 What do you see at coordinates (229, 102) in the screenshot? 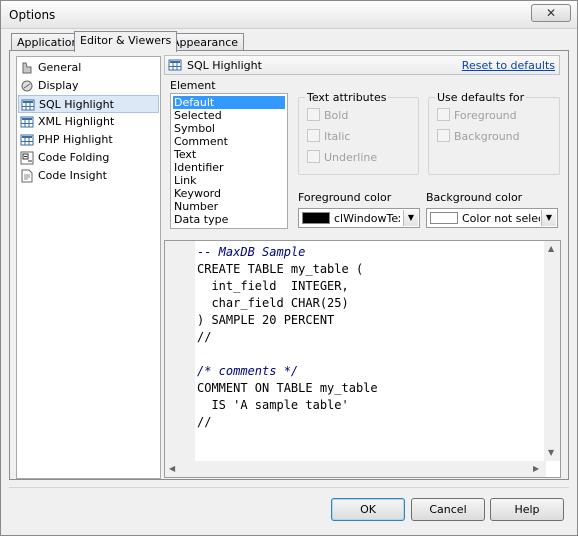
I see `element-item-default: Default` at bounding box center [229, 102].